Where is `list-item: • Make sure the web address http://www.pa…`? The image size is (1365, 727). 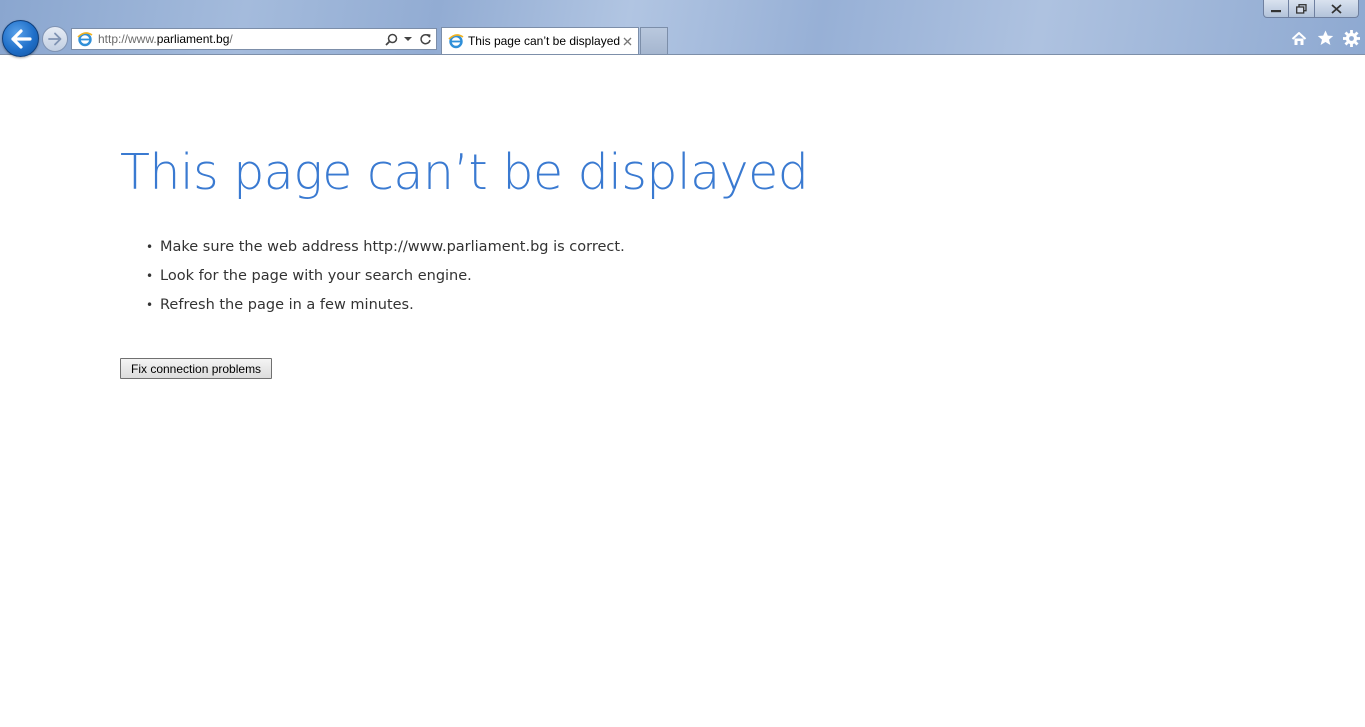 list-item: • Make sure the web address http://www.pa… is located at coordinates (385, 250).